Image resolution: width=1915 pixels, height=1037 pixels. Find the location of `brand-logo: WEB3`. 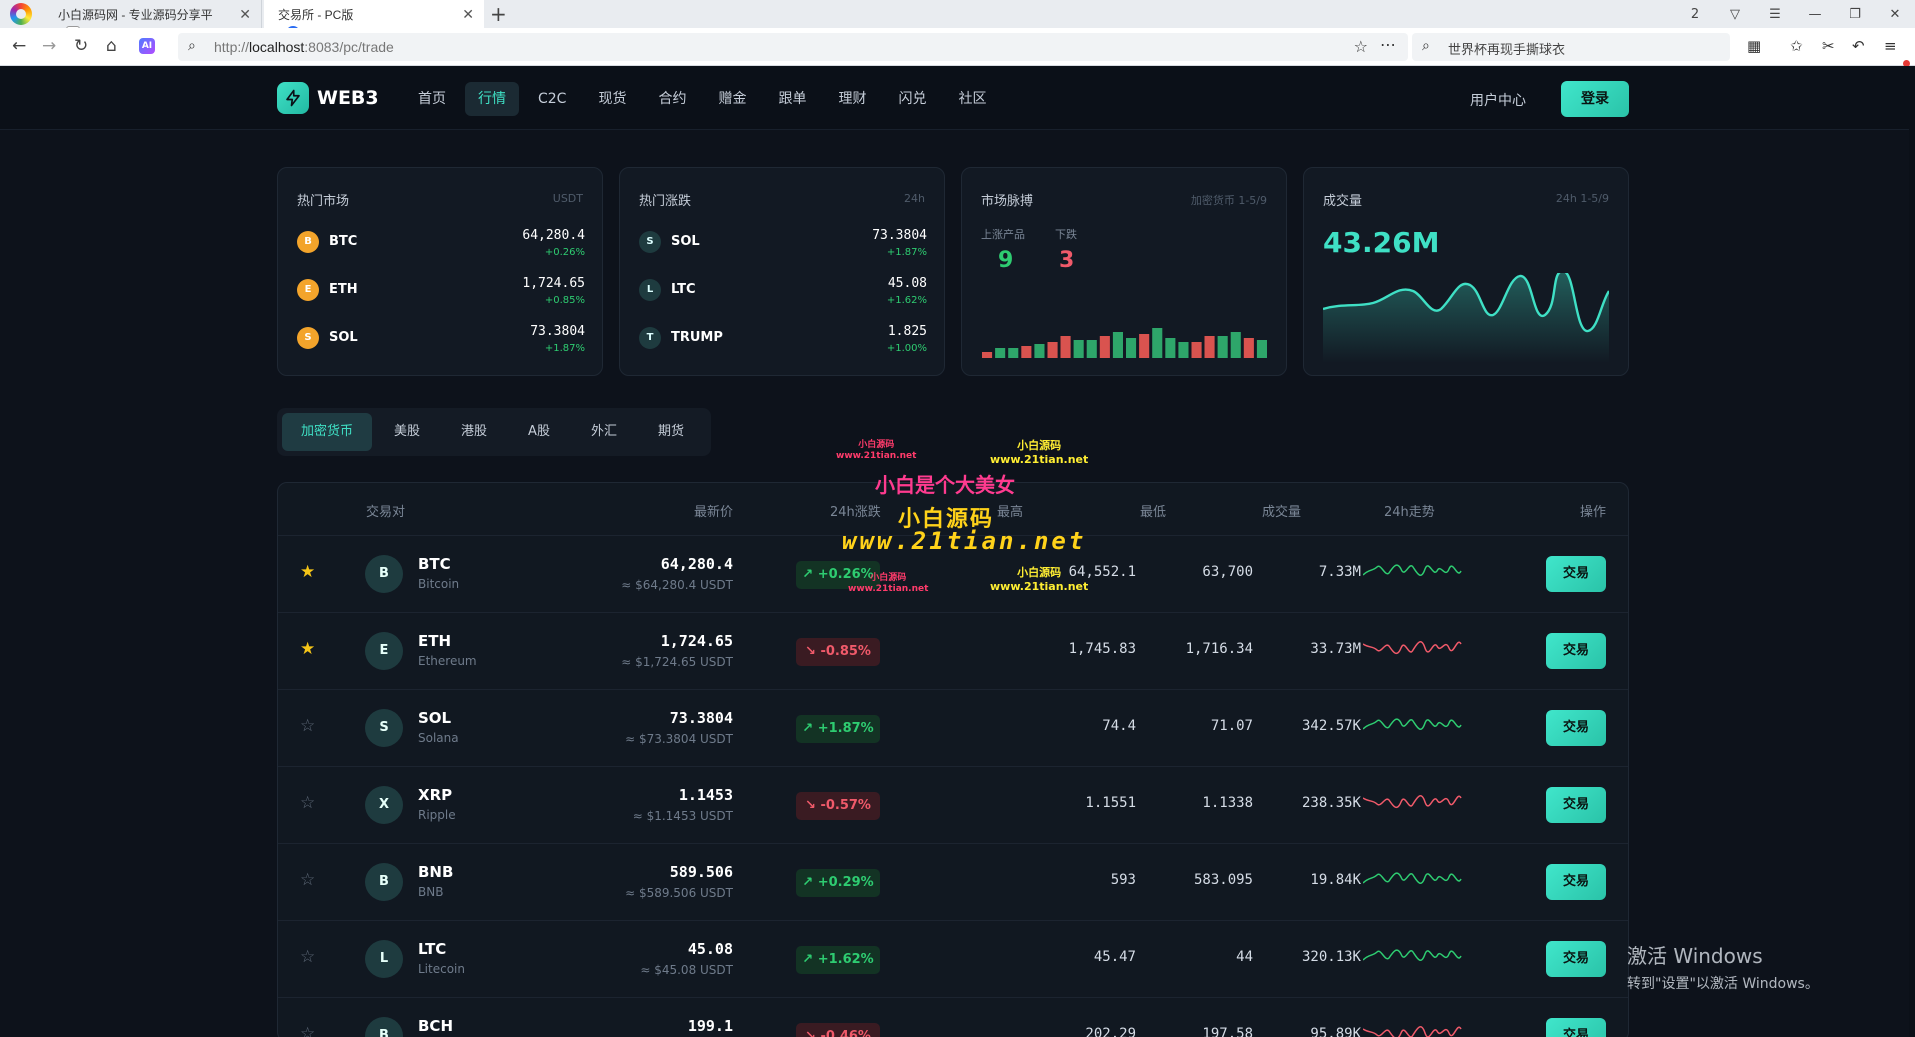

brand-logo: WEB3 is located at coordinates (328, 98).